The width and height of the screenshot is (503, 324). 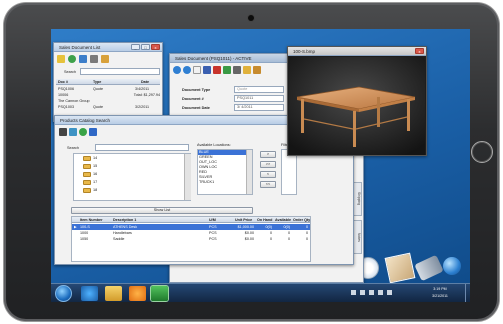 What do you see at coordinates (196, 108) in the screenshot?
I see `document-date-label: Document Date` at bounding box center [196, 108].